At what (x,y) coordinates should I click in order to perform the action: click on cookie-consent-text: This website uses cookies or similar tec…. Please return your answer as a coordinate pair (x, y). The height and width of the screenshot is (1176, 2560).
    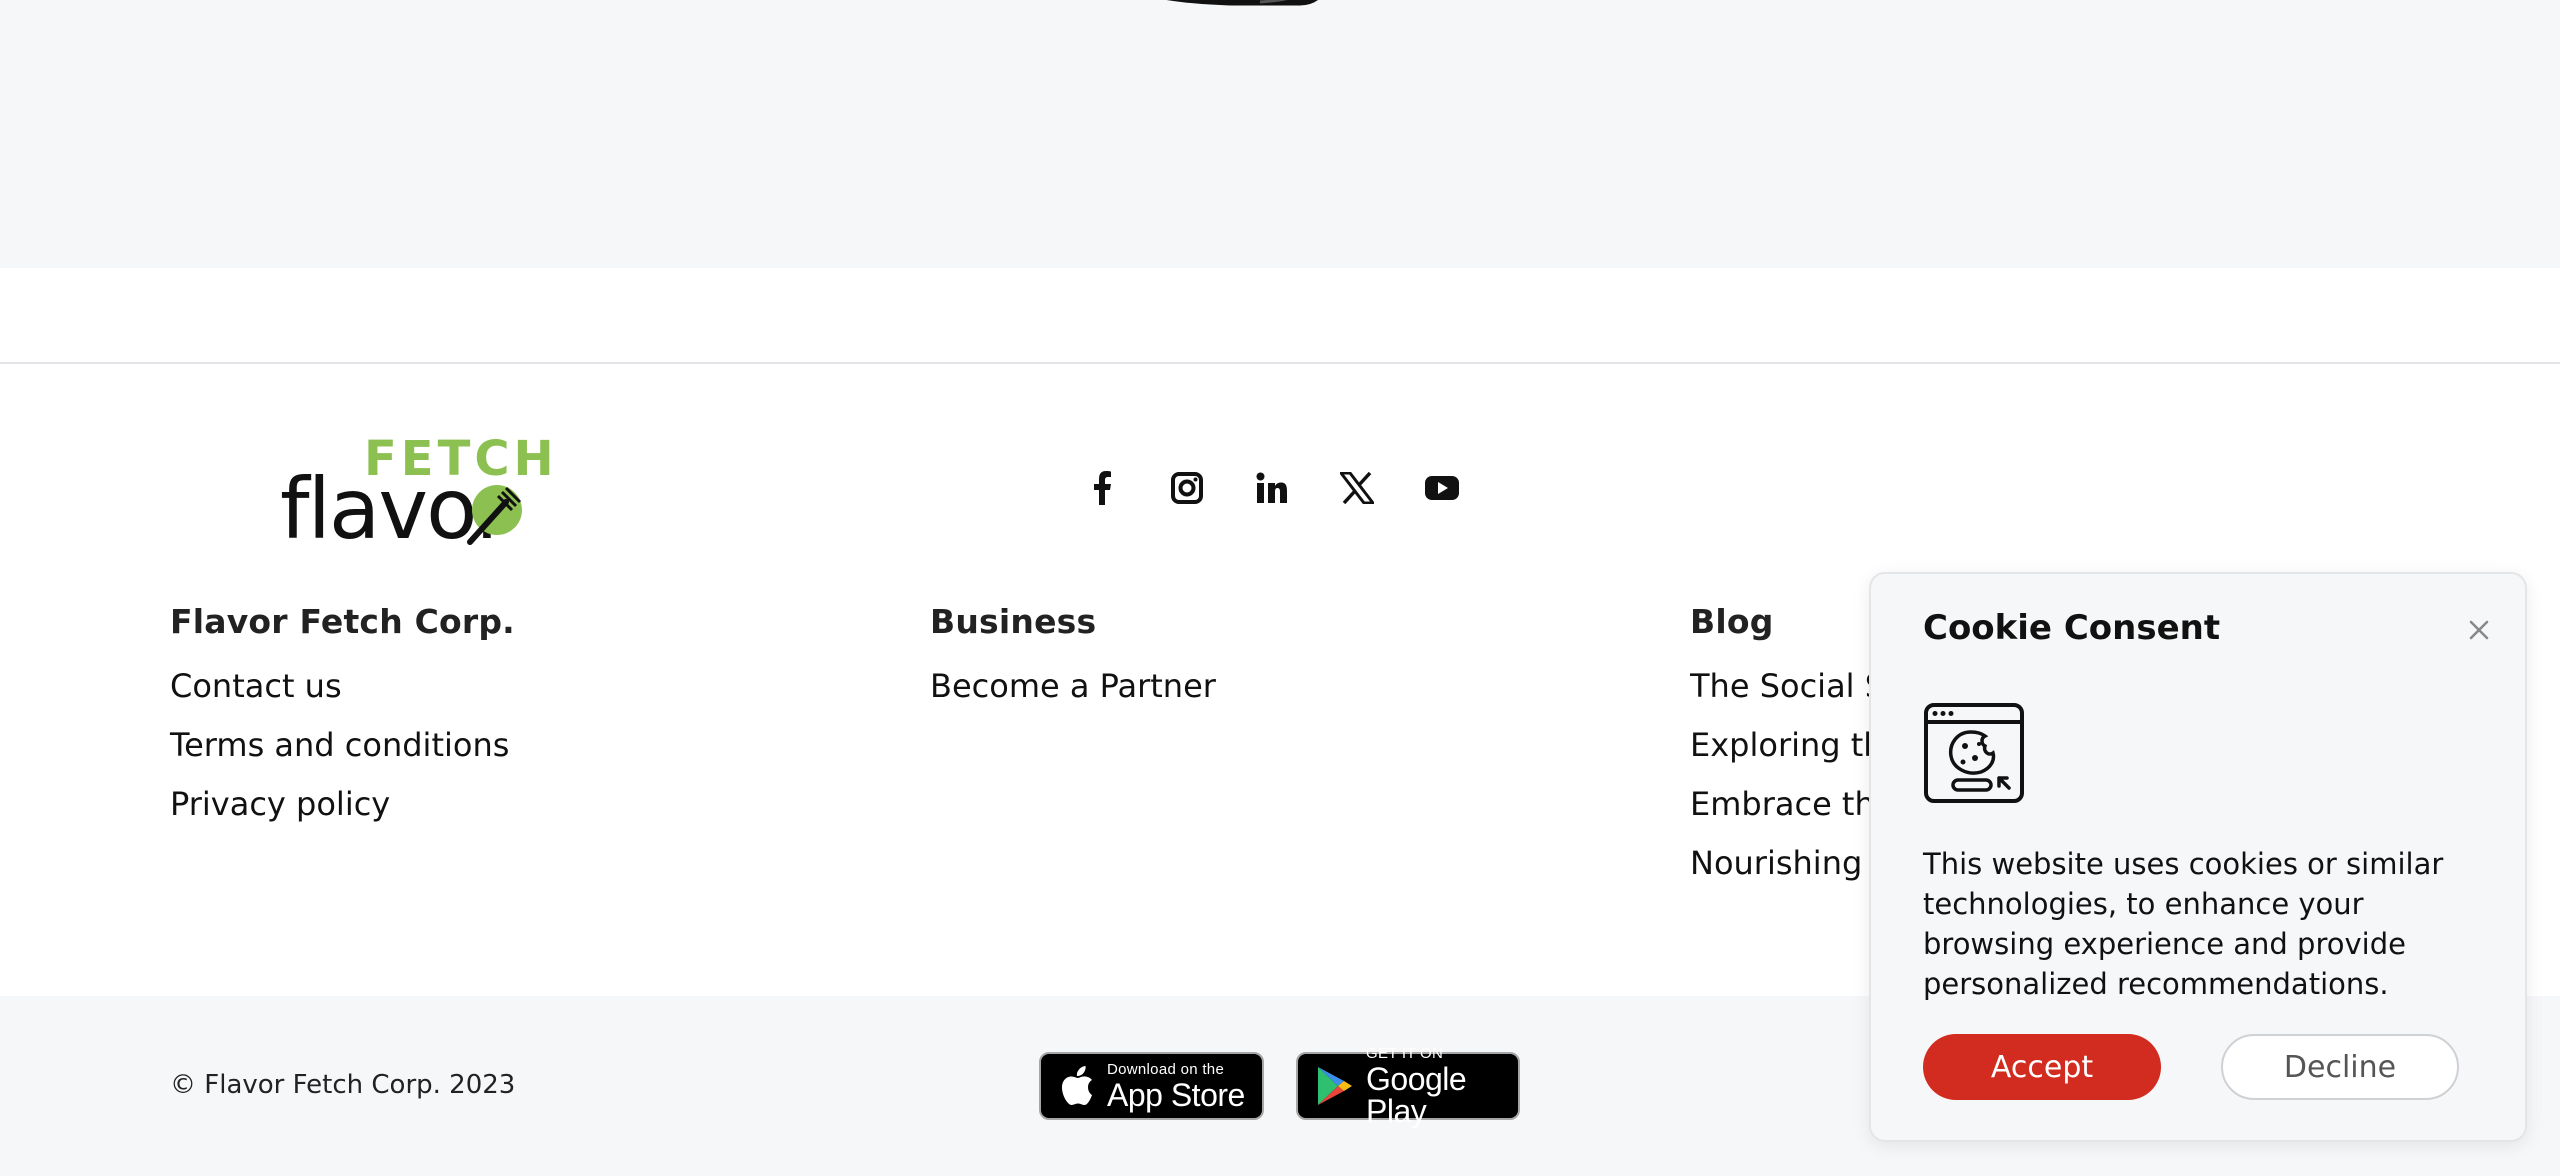
    Looking at the image, I should click on (2183, 924).